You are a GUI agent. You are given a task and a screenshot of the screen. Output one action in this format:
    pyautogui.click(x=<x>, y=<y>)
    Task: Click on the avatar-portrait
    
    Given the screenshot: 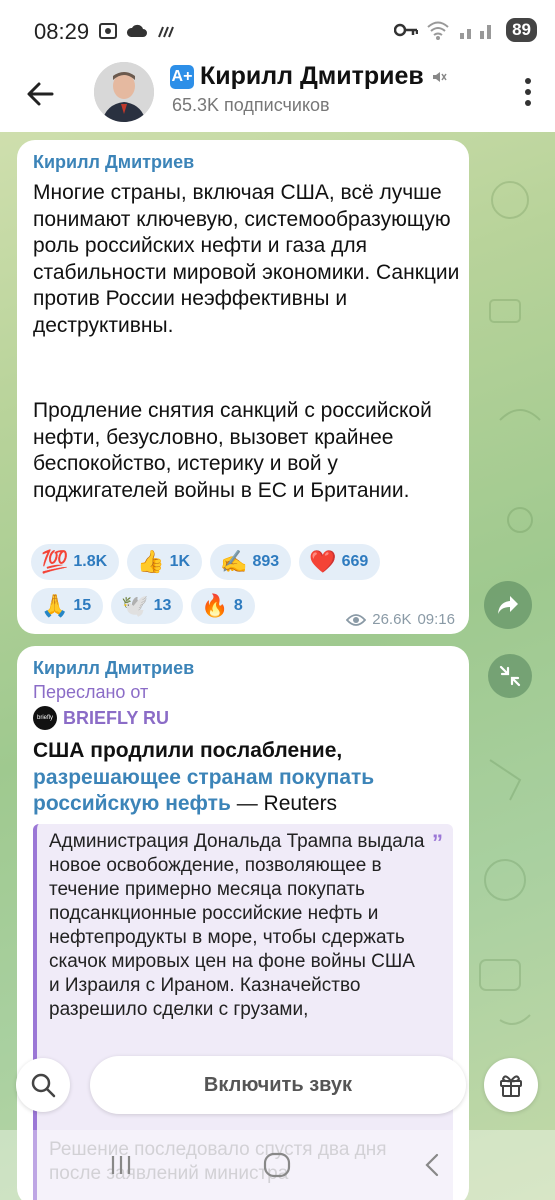 What is the action you would take?
    pyautogui.click(x=124, y=92)
    